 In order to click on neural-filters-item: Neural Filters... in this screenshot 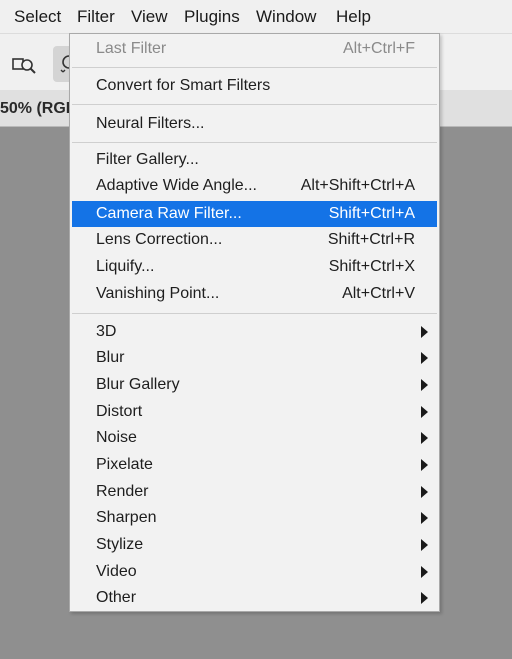, I will do `click(254, 124)`.